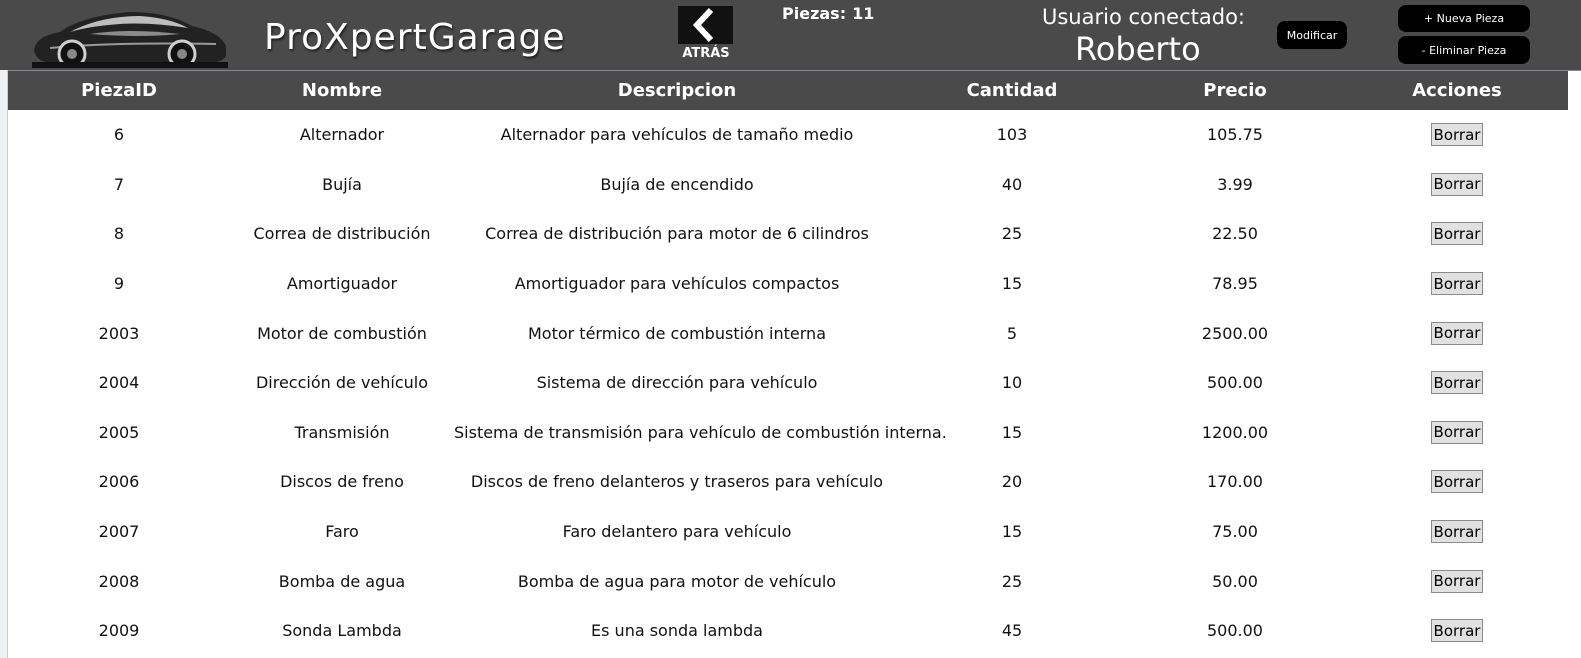  I want to click on cell-nombre: Correa de distribución, so click(342, 234).